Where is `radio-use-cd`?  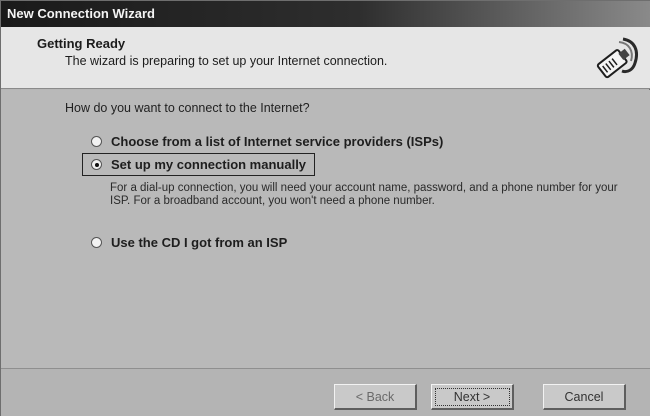
radio-use-cd is located at coordinates (96, 242).